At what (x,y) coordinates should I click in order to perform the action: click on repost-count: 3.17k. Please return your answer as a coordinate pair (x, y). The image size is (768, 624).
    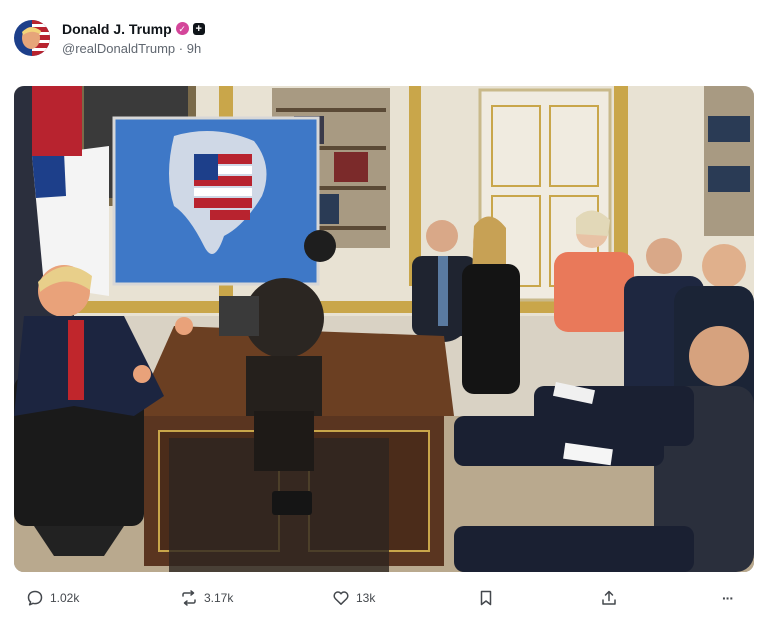
    Looking at the image, I should click on (219, 598).